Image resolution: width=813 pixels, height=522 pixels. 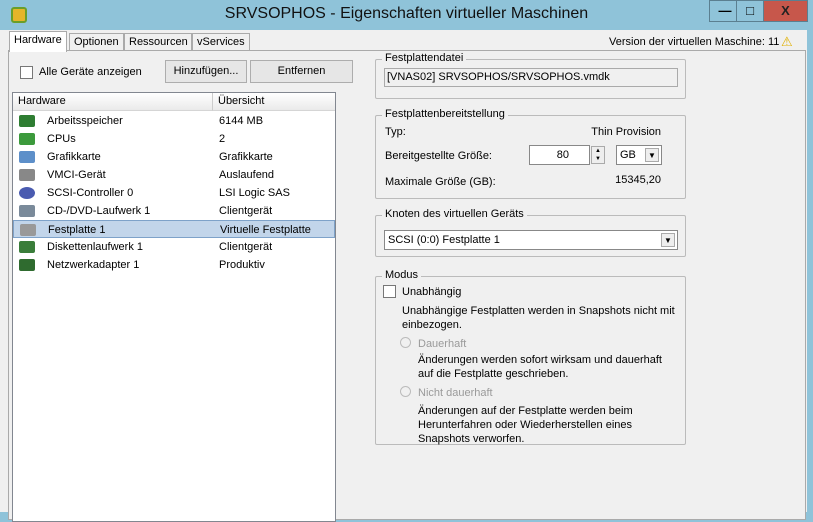 What do you see at coordinates (694, 42) in the screenshot?
I see `vm-version-label: Version der virtuellen Maschine: 11` at bounding box center [694, 42].